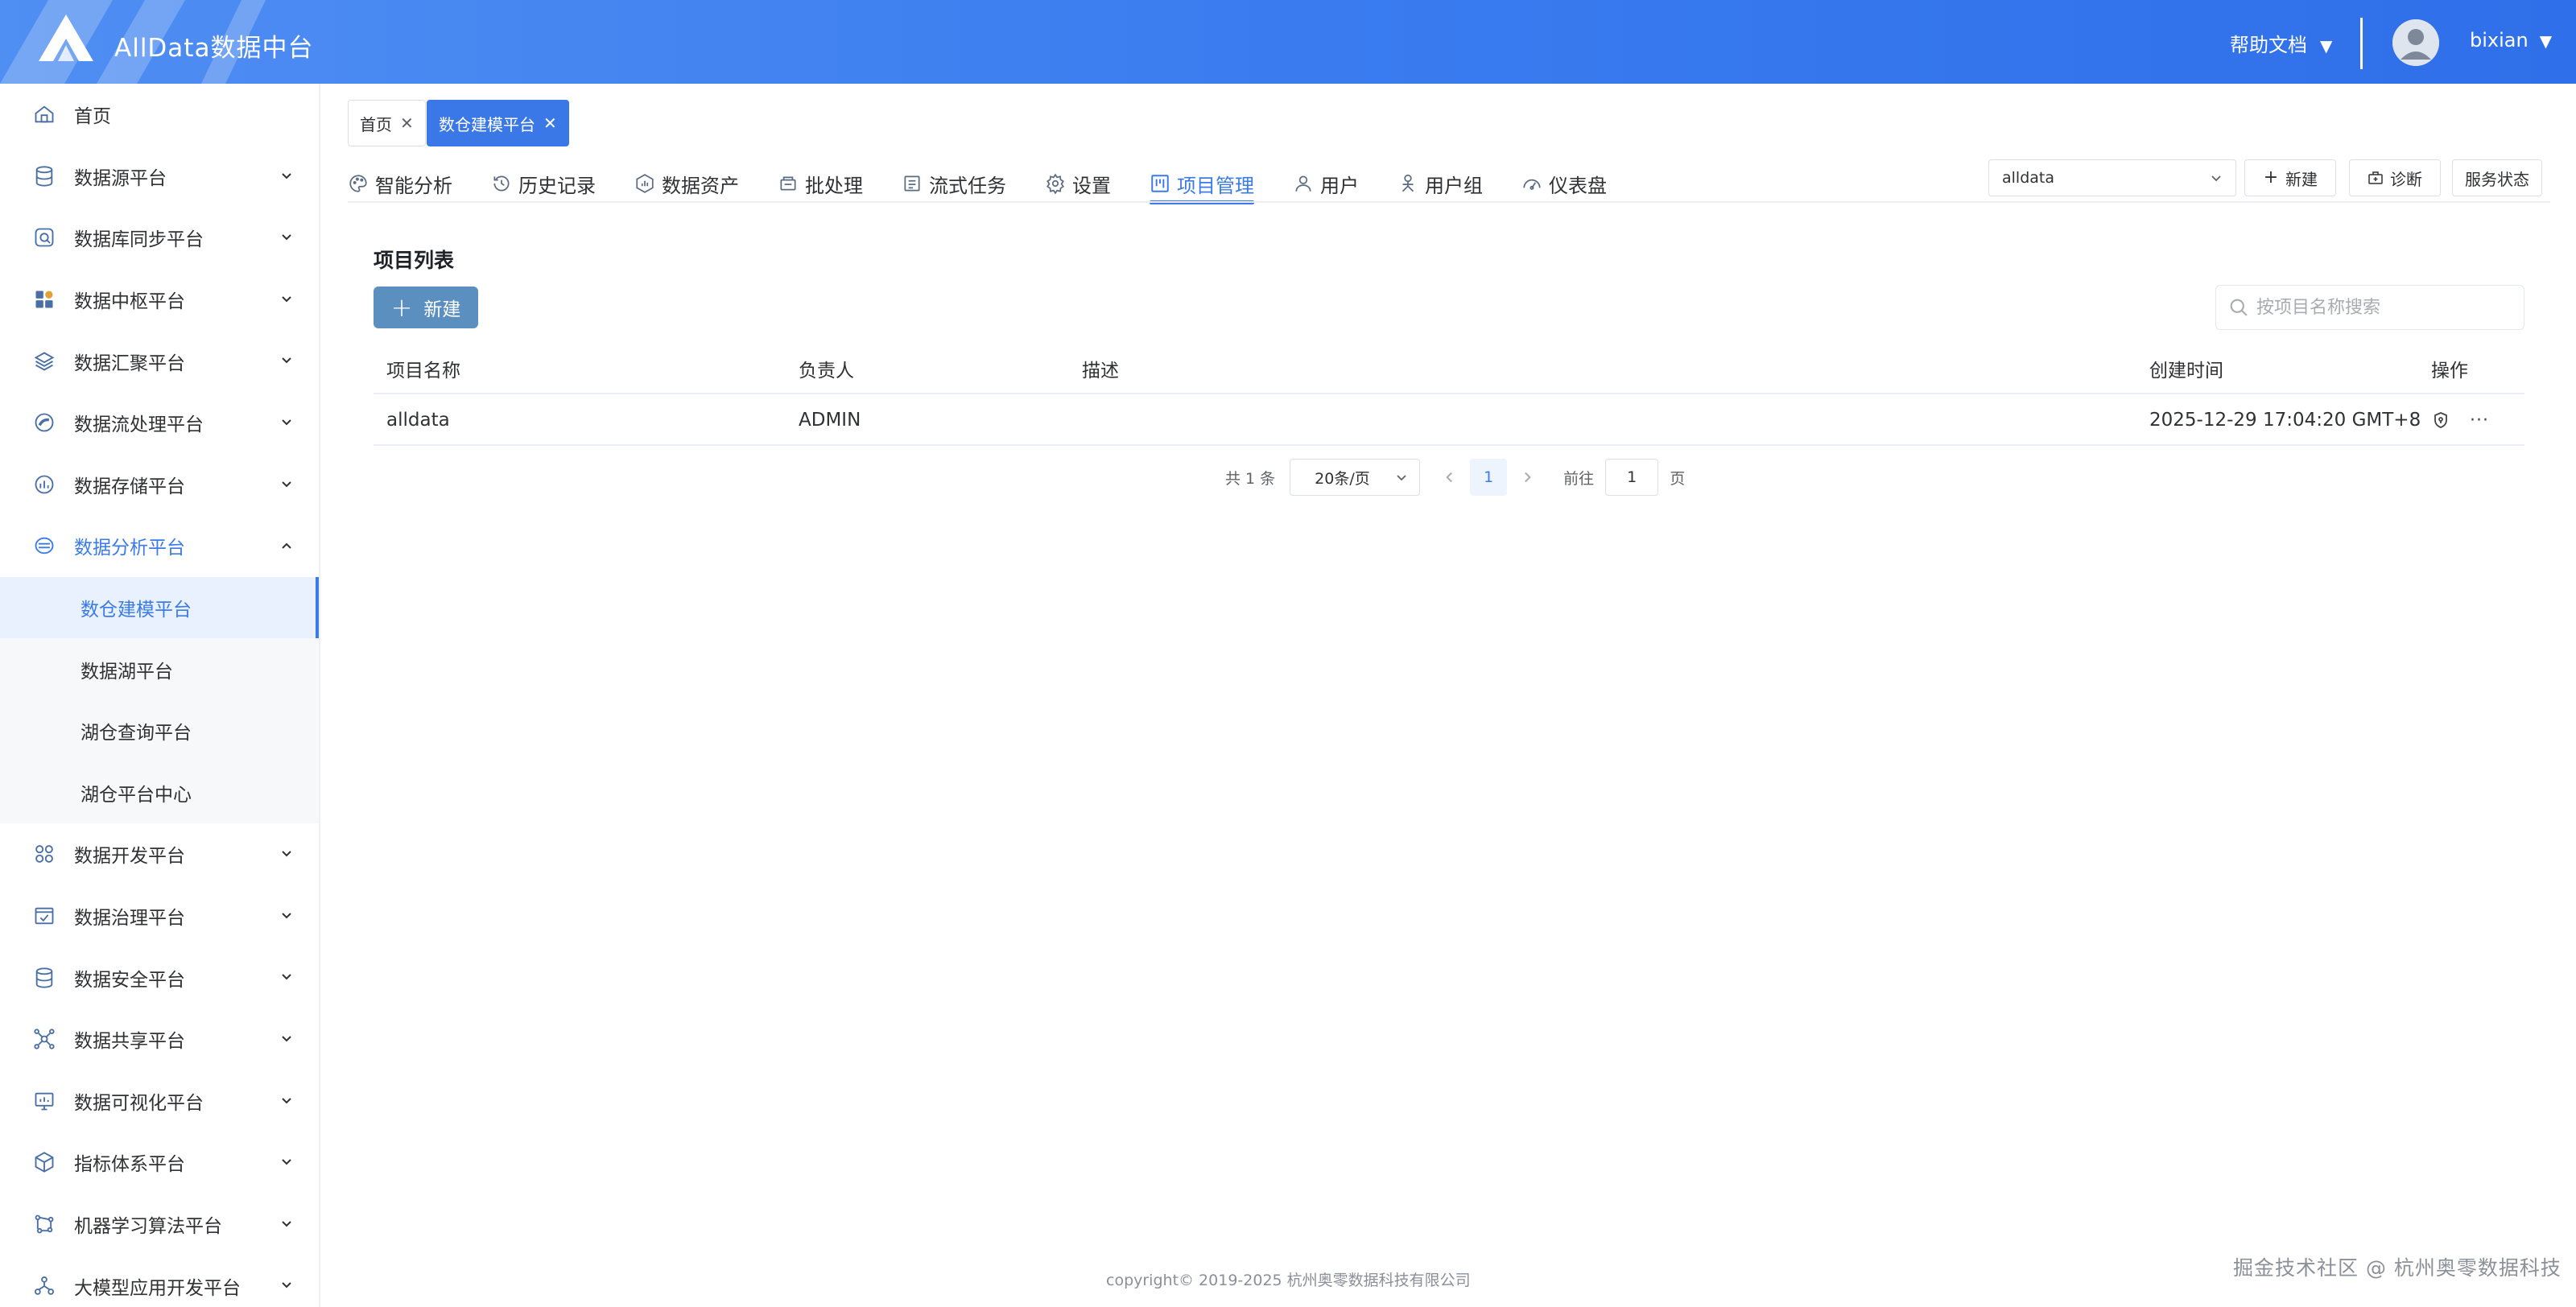 The width and height of the screenshot is (2576, 1307). Describe the element at coordinates (1564, 183) in the screenshot. I see `tab-dashboard: 仪表盘` at that location.